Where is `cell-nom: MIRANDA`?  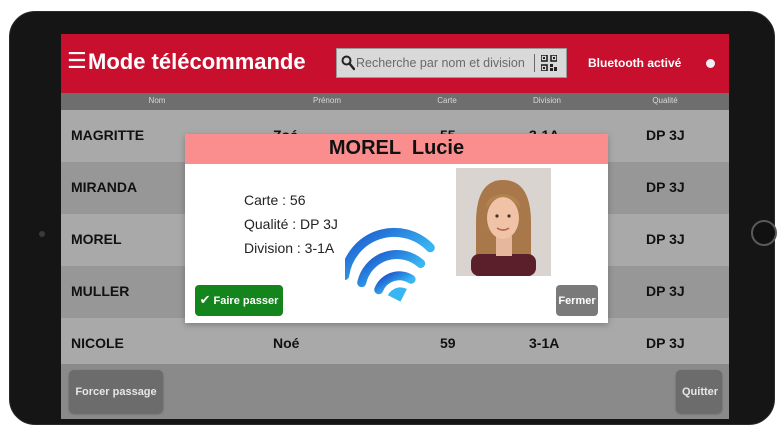 cell-nom: MIRANDA is located at coordinates (104, 187).